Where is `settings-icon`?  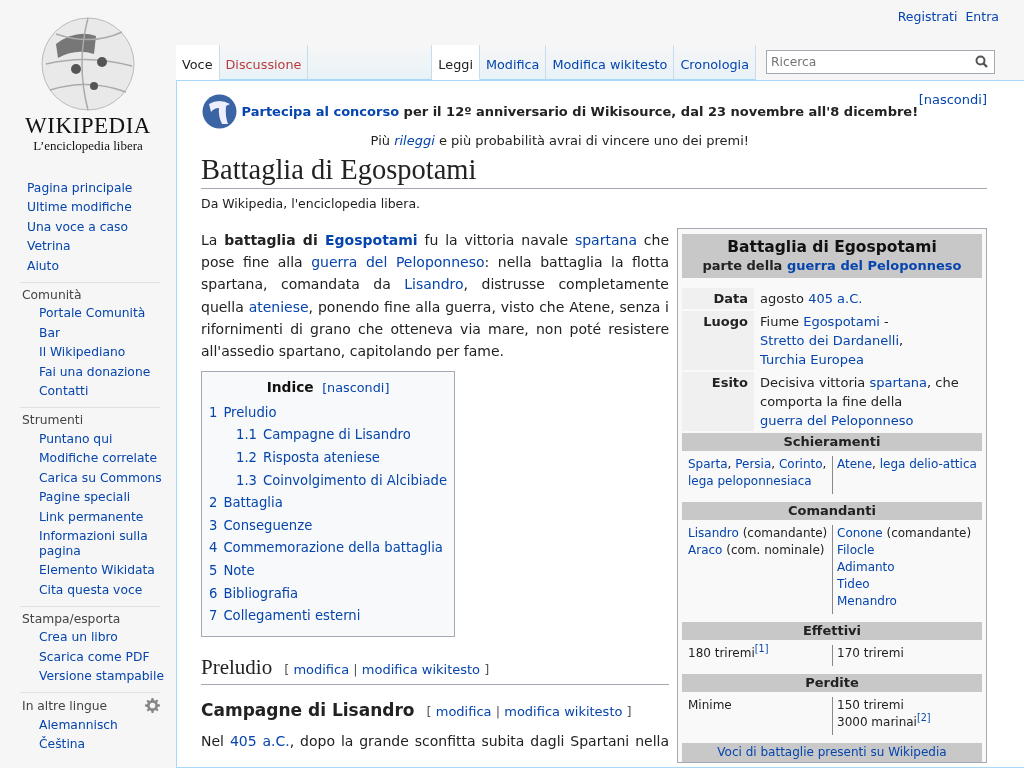 settings-icon is located at coordinates (152, 705).